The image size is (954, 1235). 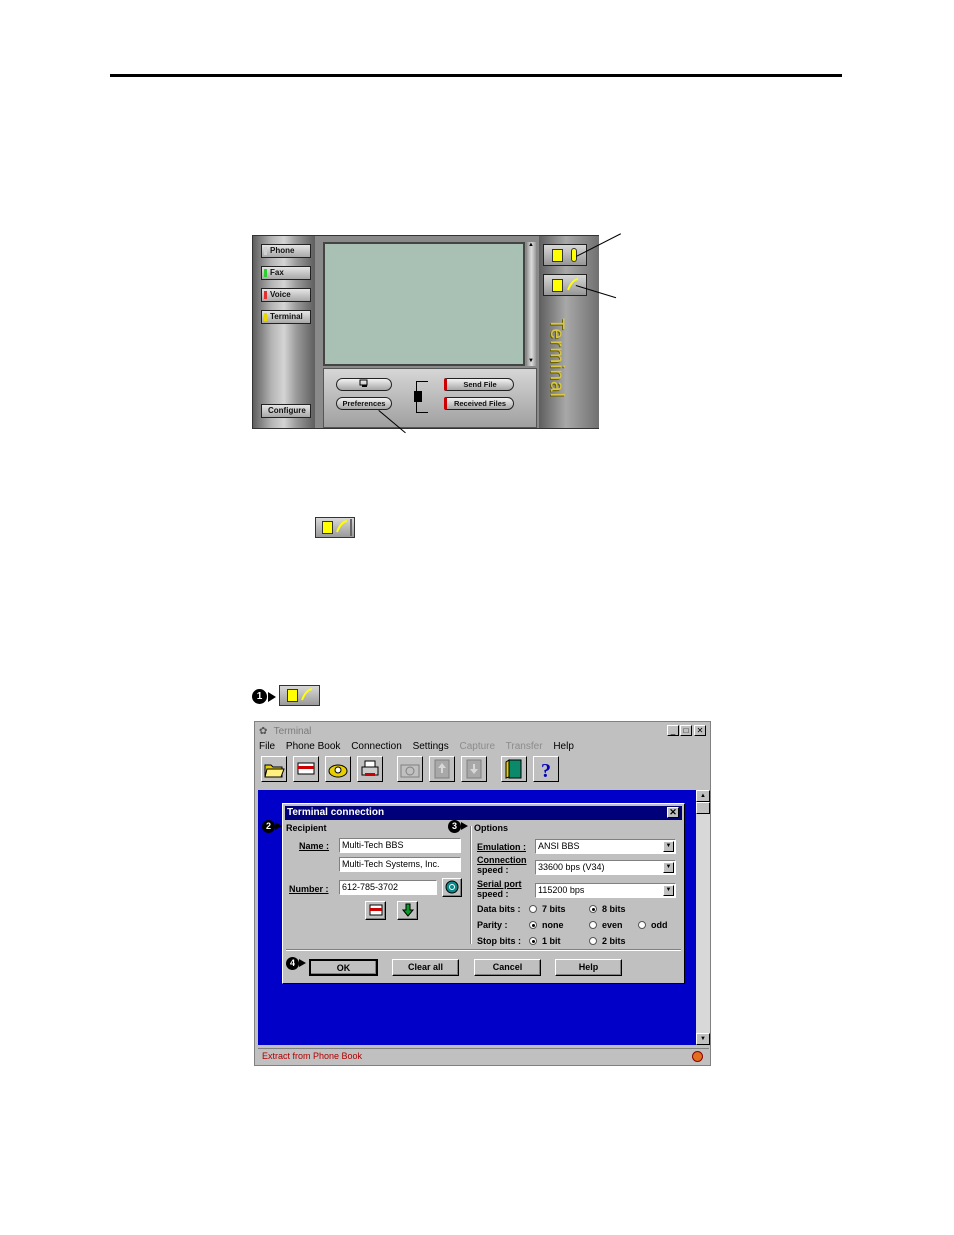 I want to click on received-files-label: Received Files, so click(x=480, y=403).